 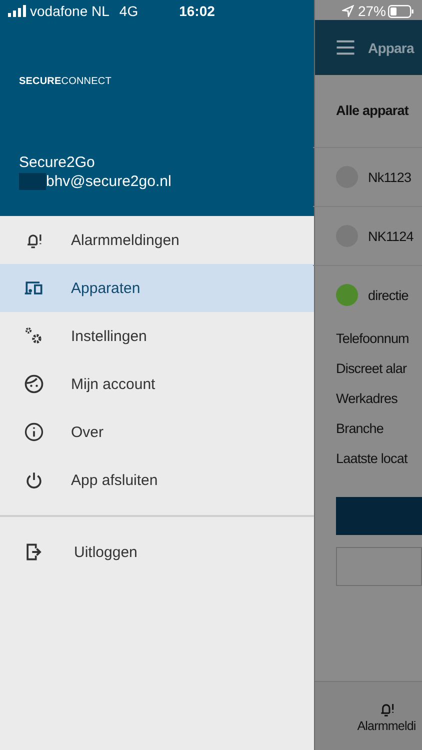 I want to click on detail-label: Werkadres, so click(x=367, y=399).